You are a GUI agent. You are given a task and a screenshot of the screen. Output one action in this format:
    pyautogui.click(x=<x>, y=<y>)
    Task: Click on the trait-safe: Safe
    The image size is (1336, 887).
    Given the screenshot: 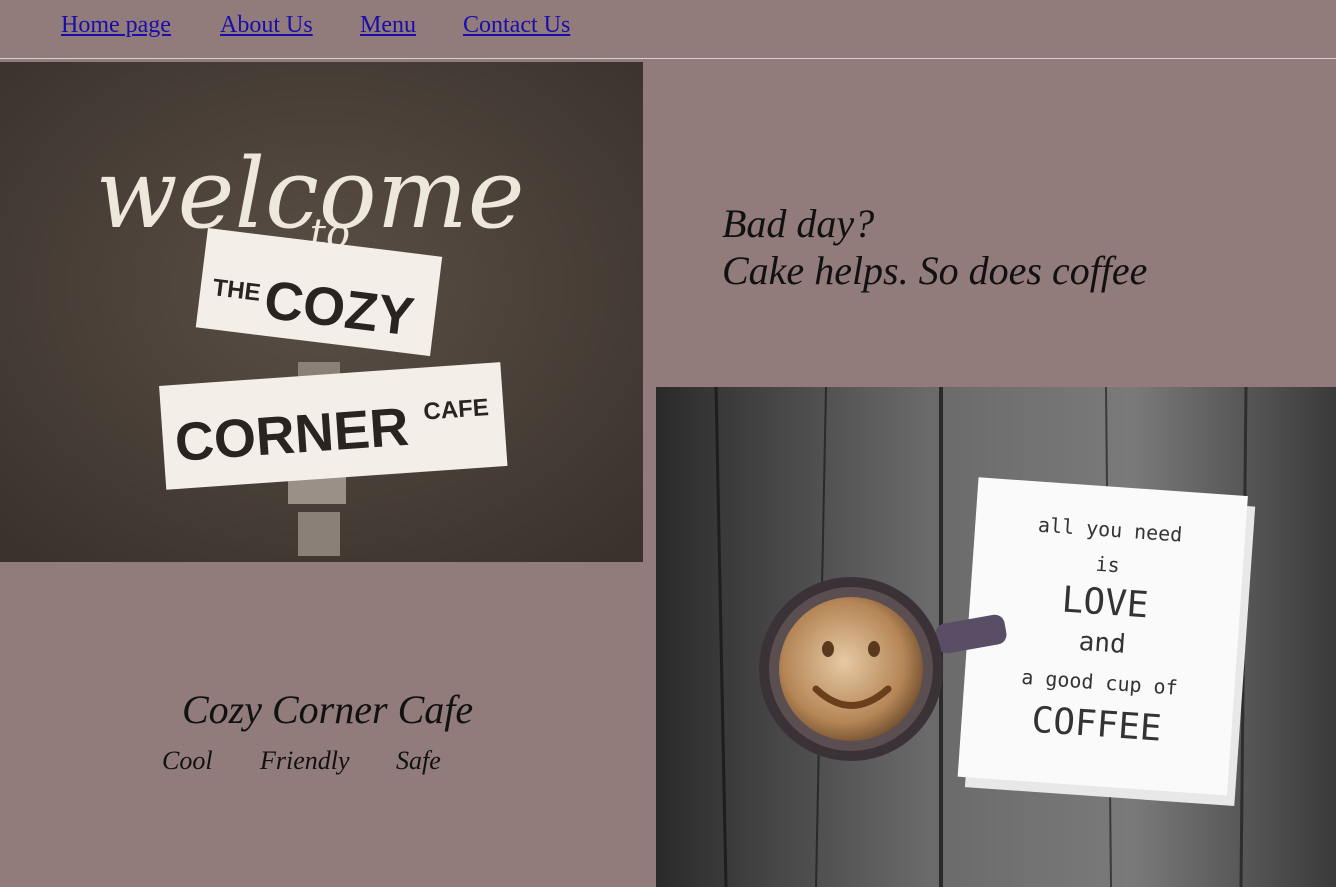 What is the action you would take?
    pyautogui.click(x=418, y=760)
    